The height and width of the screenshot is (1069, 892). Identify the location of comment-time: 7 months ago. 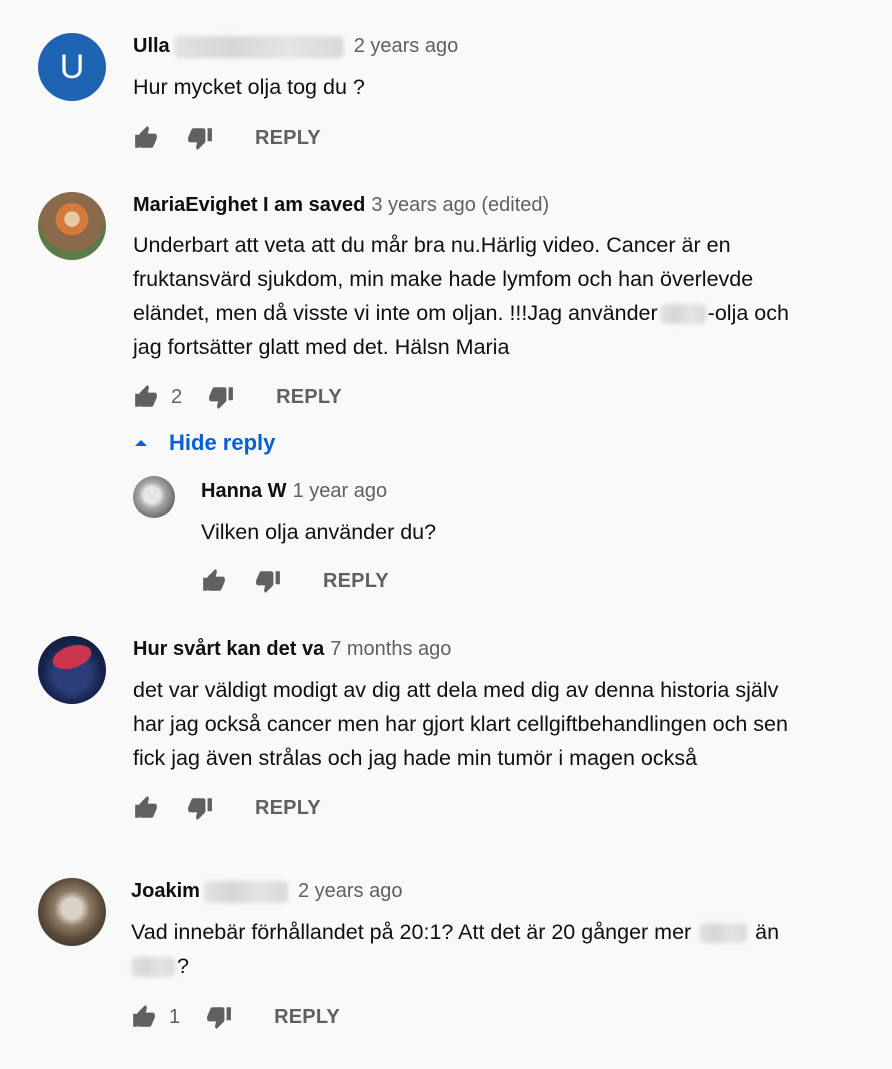
(390, 649).